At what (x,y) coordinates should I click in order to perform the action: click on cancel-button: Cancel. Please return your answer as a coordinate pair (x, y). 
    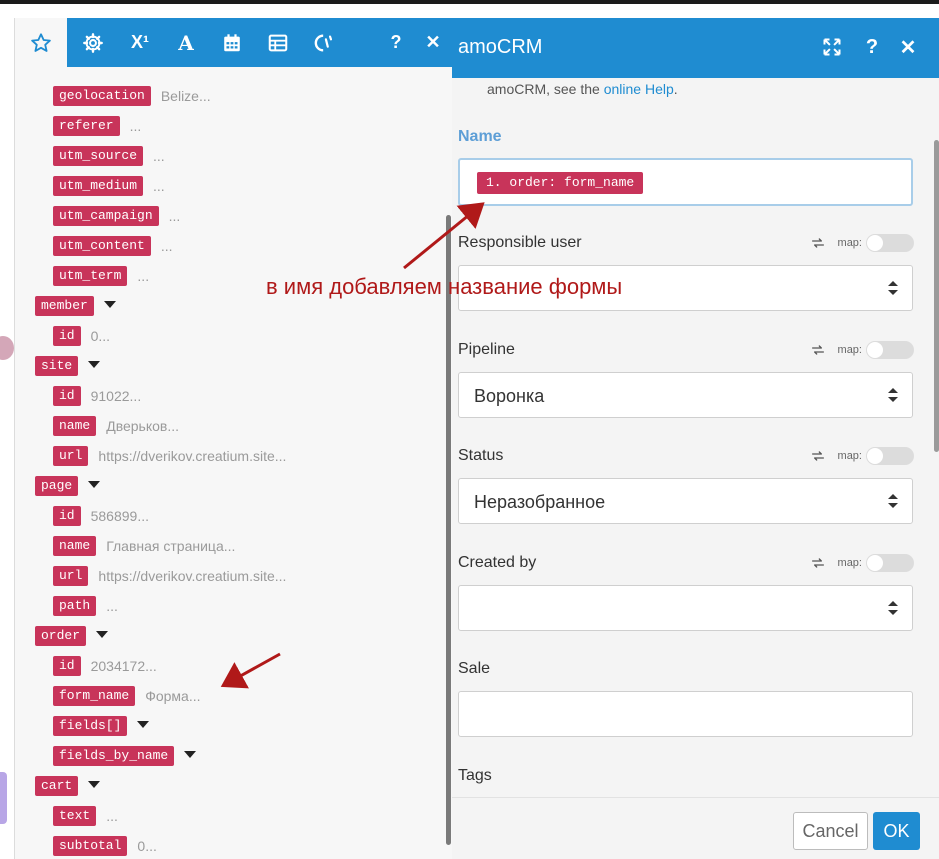
    Looking at the image, I should click on (830, 831).